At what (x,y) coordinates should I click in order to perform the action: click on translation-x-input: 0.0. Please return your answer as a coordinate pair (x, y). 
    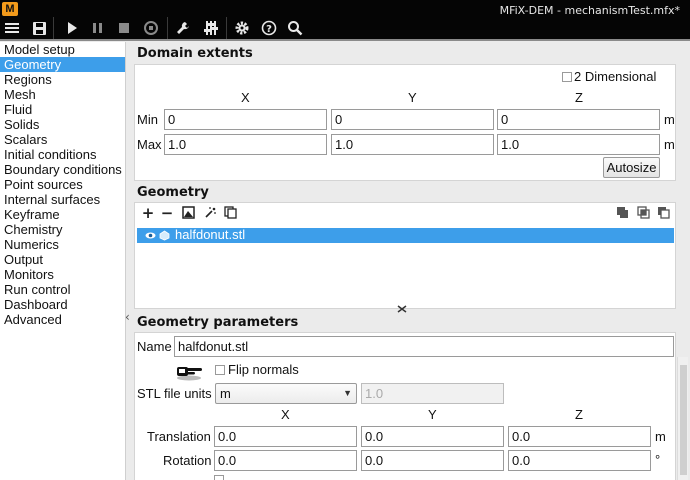
    Looking at the image, I should click on (285, 436).